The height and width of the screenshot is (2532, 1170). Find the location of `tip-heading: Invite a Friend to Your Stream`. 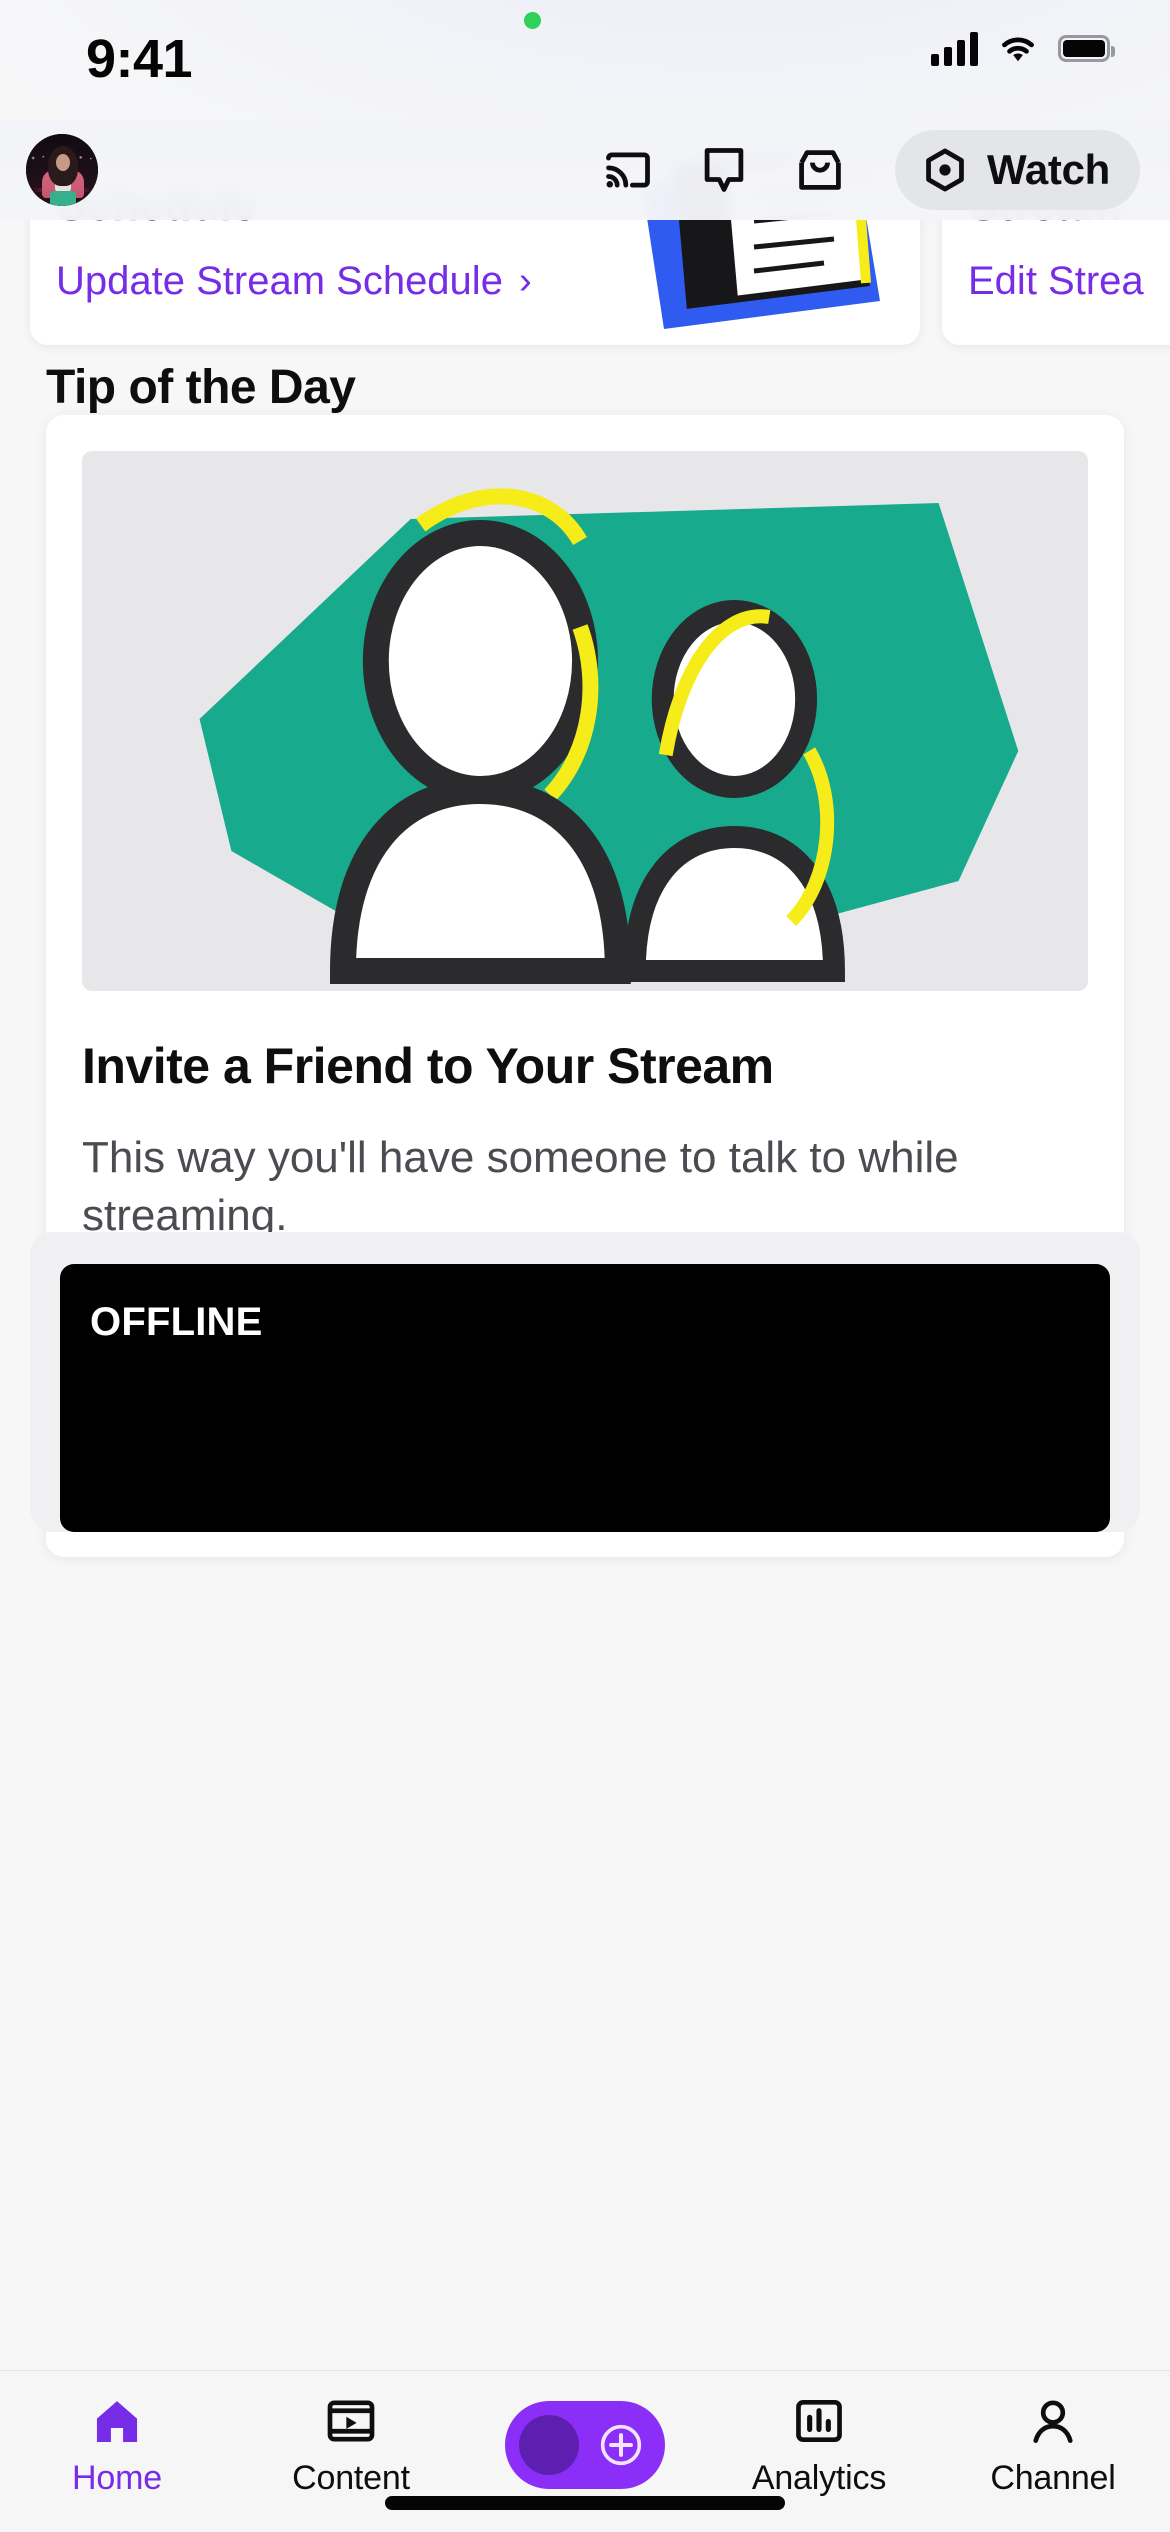

tip-heading: Invite a Friend to Your Stream is located at coordinates (428, 1066).